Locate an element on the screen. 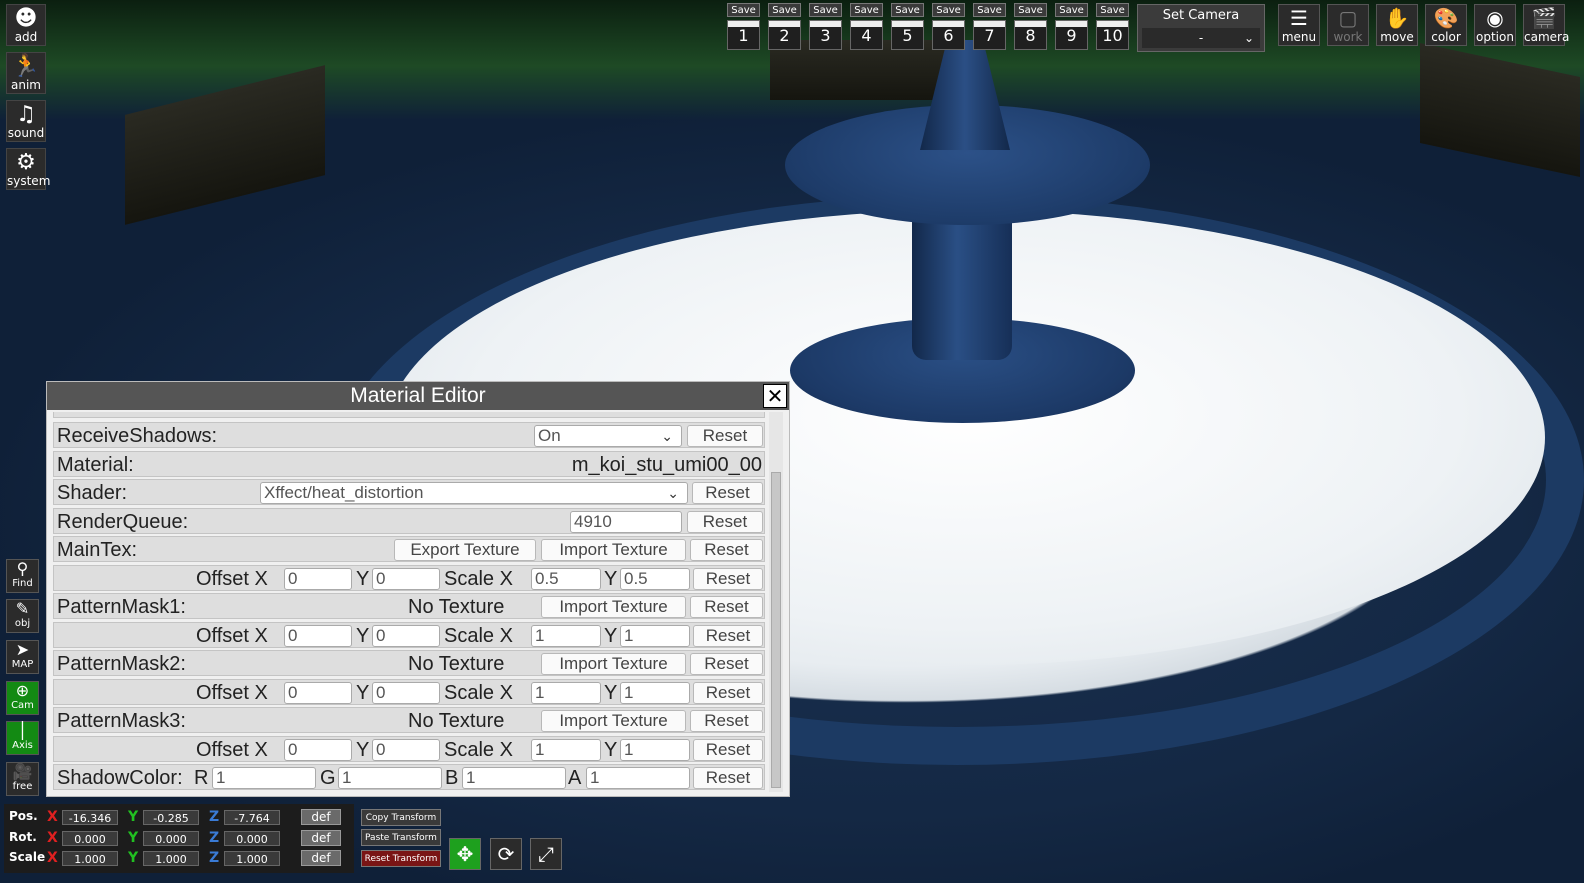 This screenshot has height=883, width=1584. save-slot-10: Save 10 is located at coordinates (1112, 28).